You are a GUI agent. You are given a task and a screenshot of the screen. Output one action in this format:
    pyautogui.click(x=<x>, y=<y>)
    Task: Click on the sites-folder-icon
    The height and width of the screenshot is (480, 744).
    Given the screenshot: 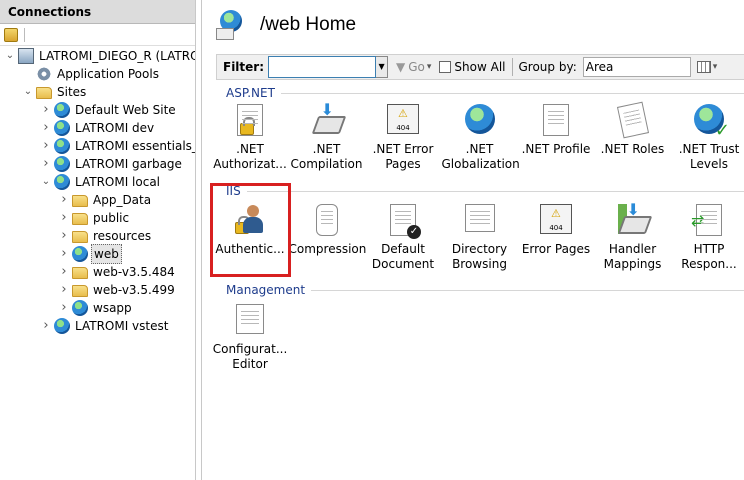 What is the action you would take?
    pyautogui.click(x=44, y=93)
    